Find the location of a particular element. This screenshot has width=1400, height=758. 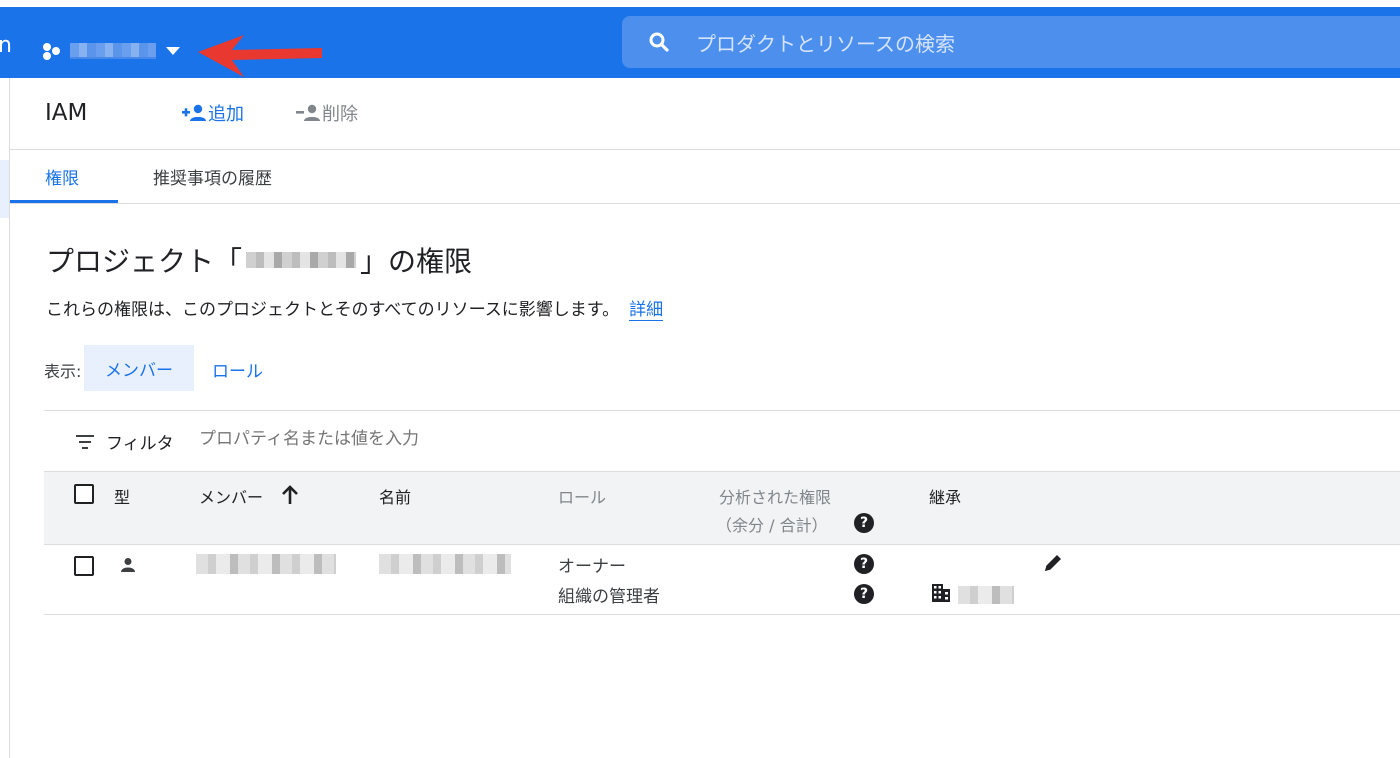

top-strip is located at coordinates (700, 3).